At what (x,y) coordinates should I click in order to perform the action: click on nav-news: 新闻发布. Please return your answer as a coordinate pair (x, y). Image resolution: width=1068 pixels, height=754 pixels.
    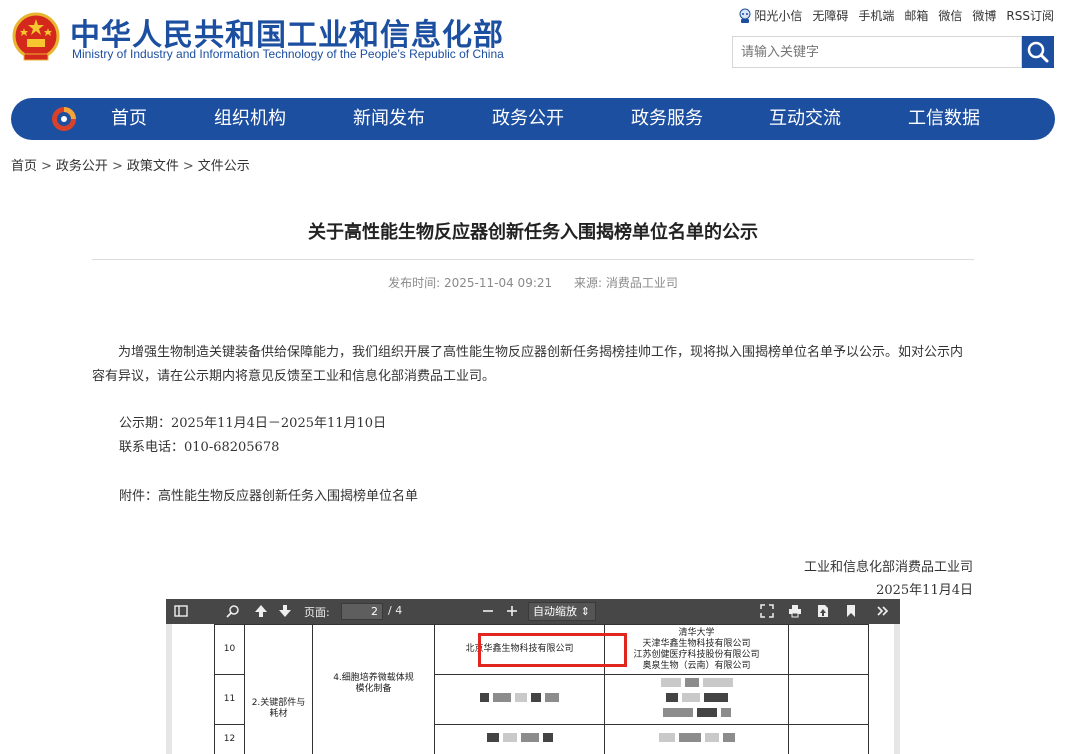
    Looking at the image, I should click on (389, 119).